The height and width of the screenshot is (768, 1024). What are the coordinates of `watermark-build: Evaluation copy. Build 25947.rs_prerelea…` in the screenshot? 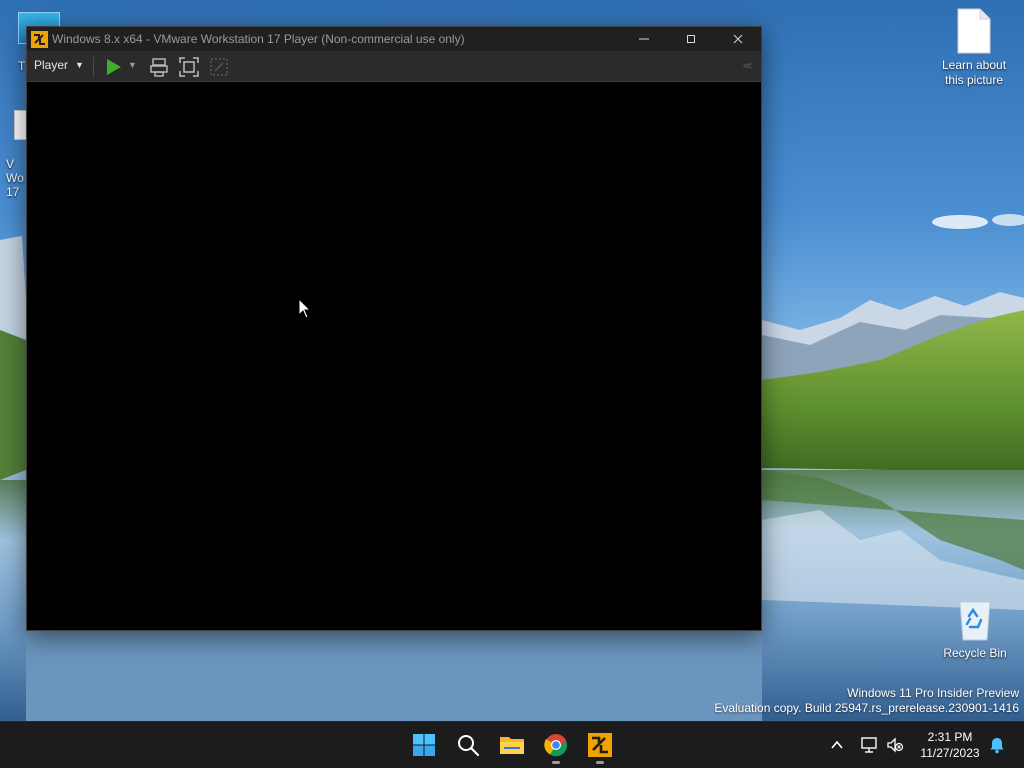 It's located at (866, 708).